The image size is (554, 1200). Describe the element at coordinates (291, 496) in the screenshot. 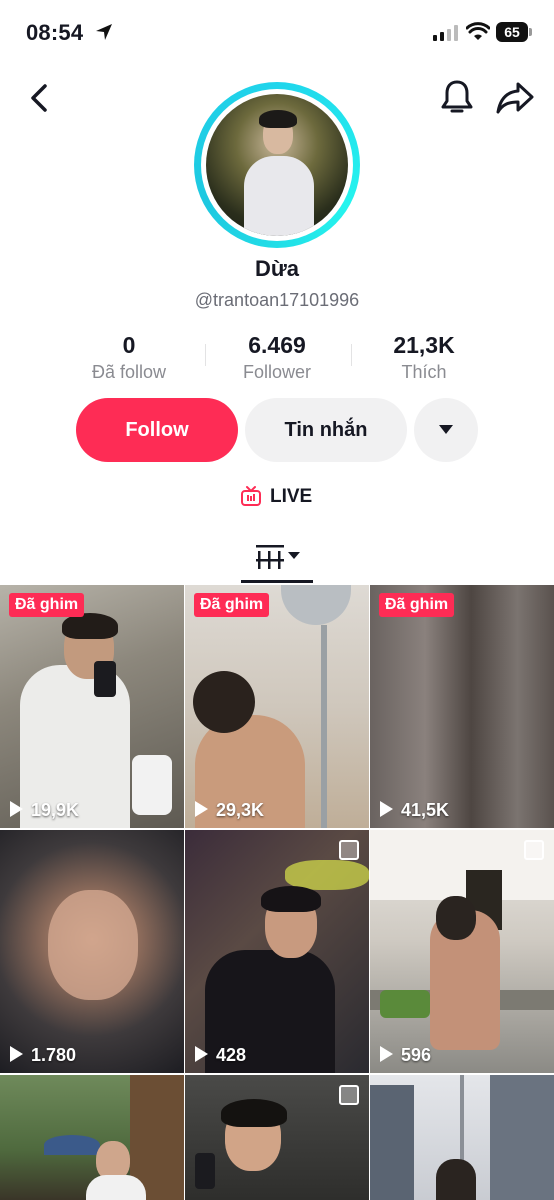

I see `live-label: LIVE` at that location.